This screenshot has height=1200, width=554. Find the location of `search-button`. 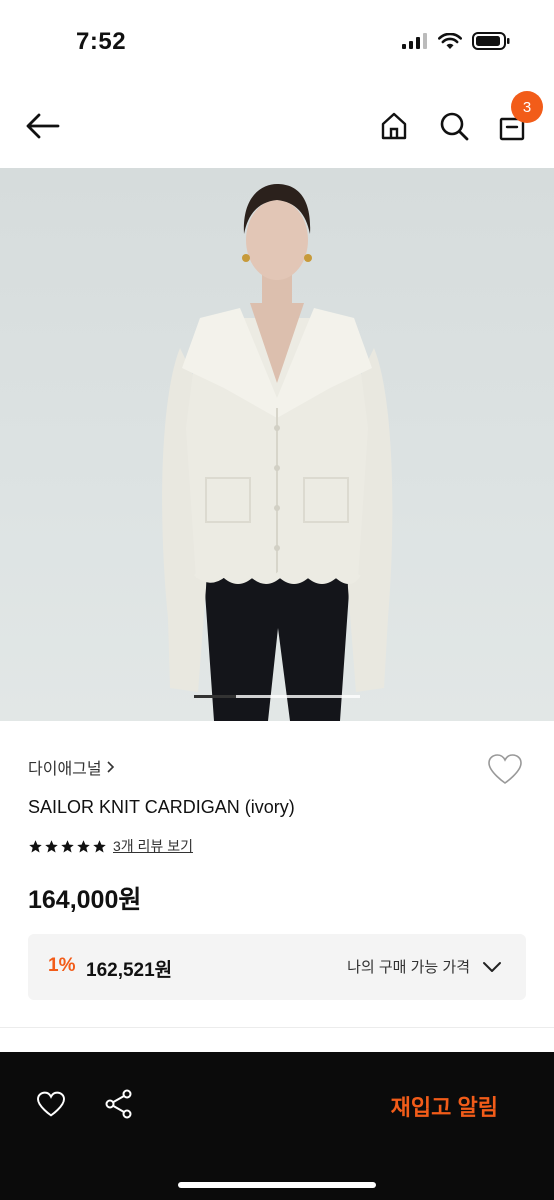

search-button is located at coordinates (454, 126).